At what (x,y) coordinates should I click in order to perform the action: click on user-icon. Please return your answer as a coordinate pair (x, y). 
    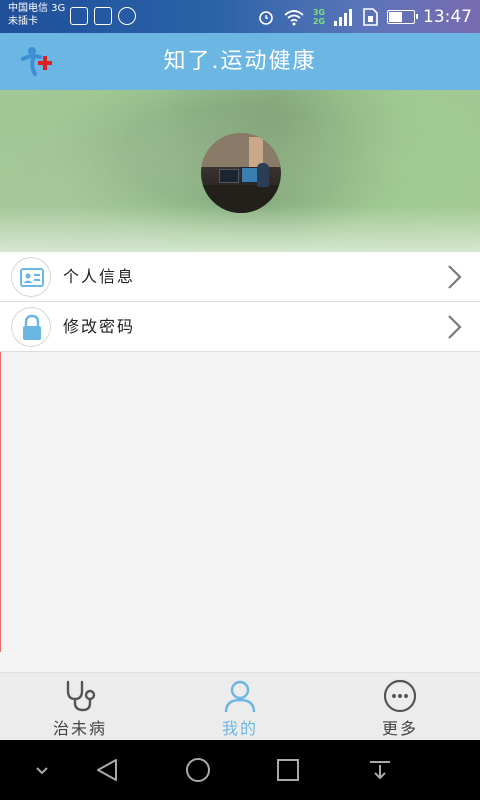
    Looking at the image, I should click on (240, 696).